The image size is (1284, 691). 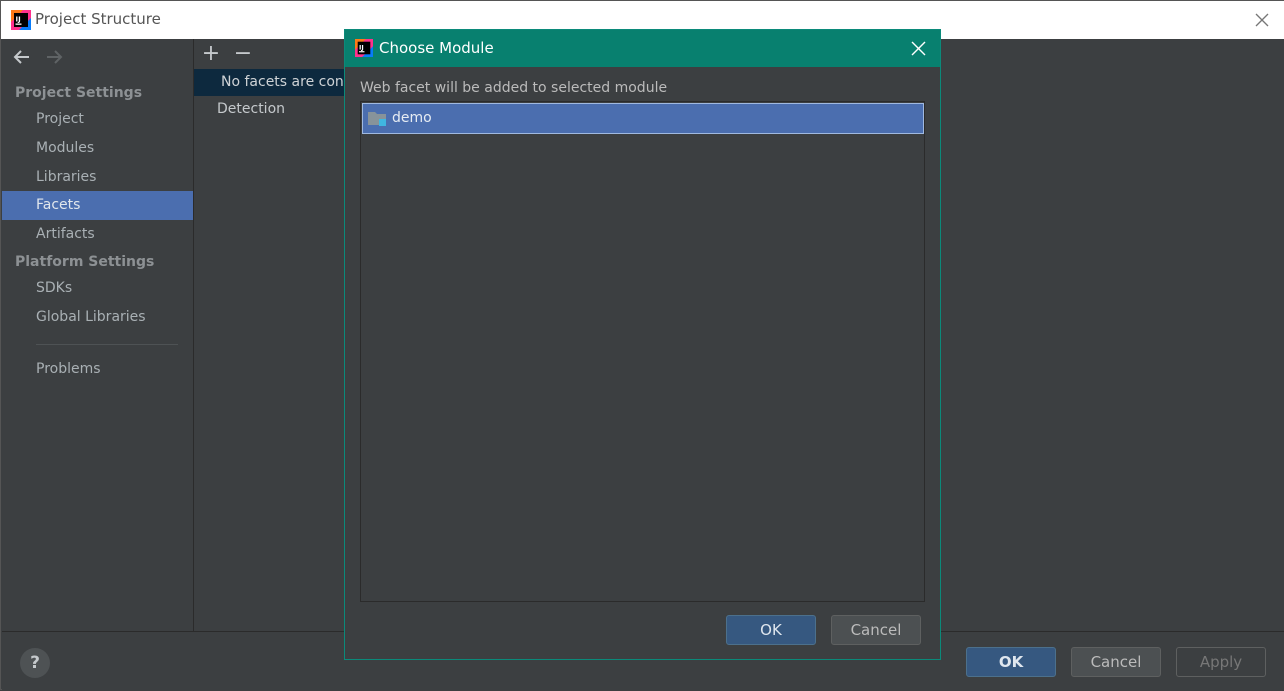 I want to click on detection-item: Detection, so click(x=251, y=109).